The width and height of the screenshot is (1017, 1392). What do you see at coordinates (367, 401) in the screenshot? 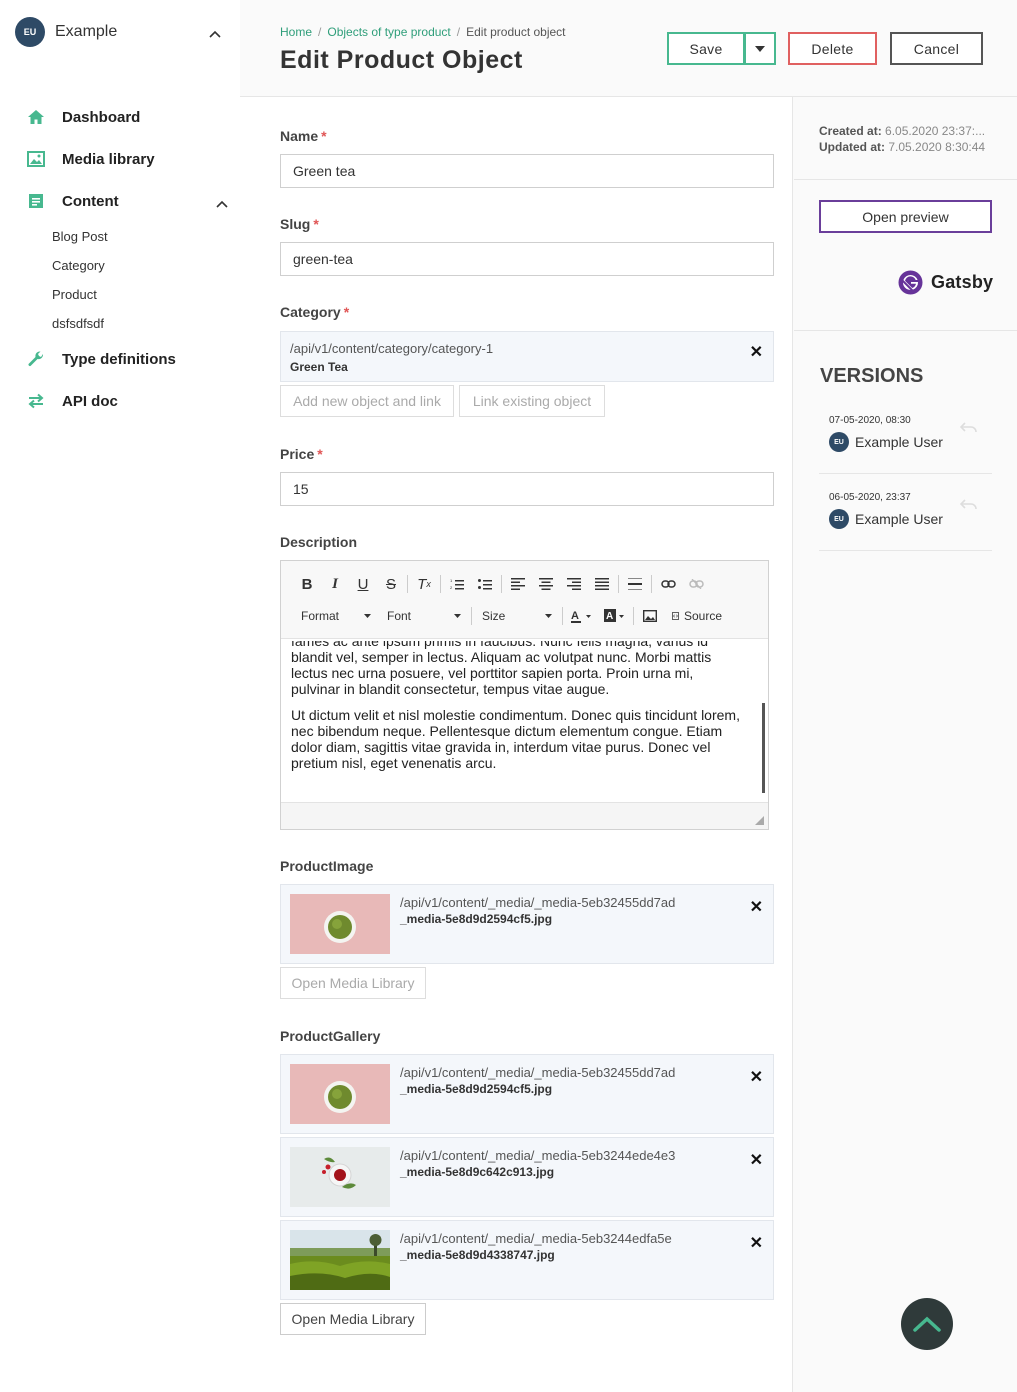
I see `add-new-object-button: Add new object and link` at bounding box center [367, 401].